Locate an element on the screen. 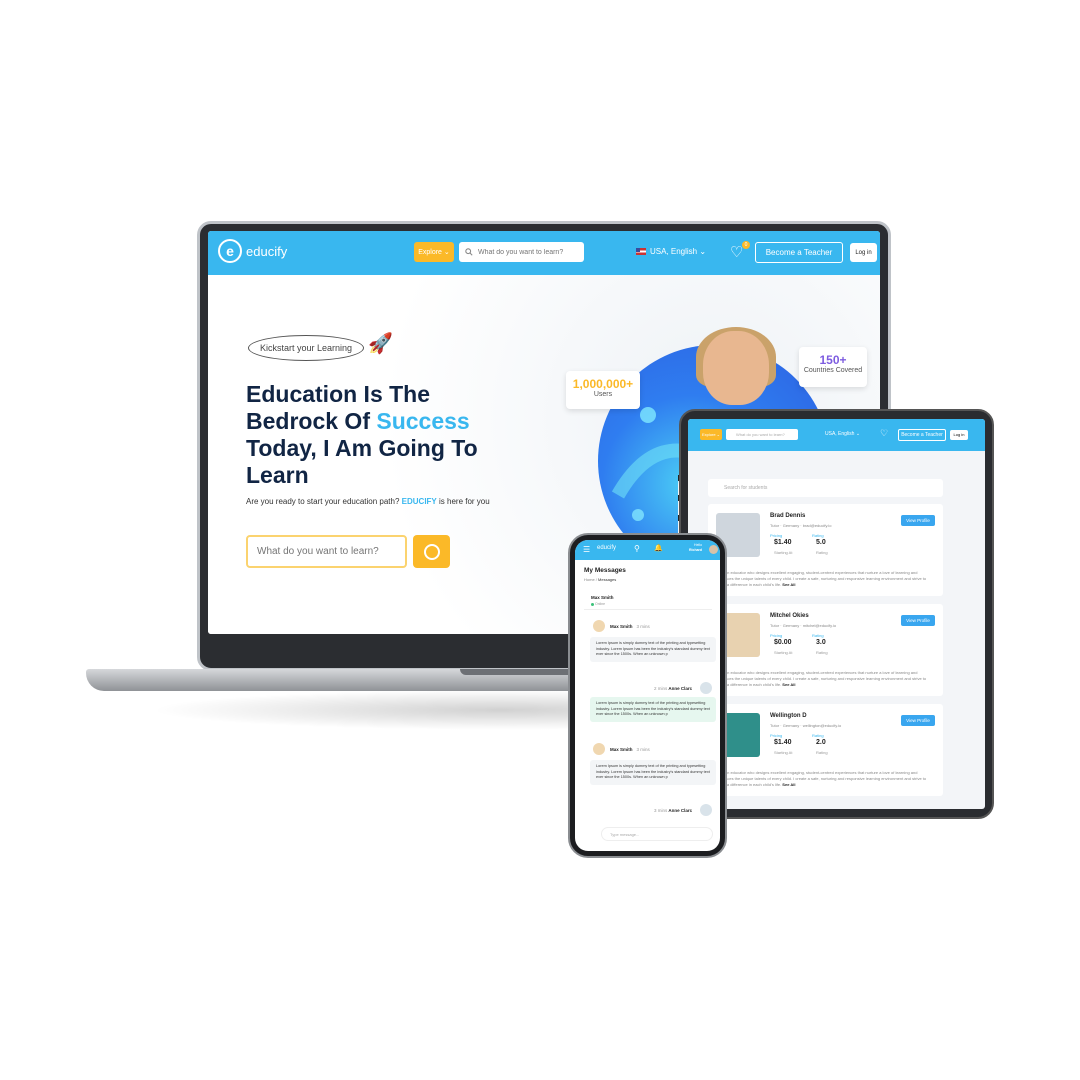  tutor-rating: 2.0 is located at coordinates (821, 742).